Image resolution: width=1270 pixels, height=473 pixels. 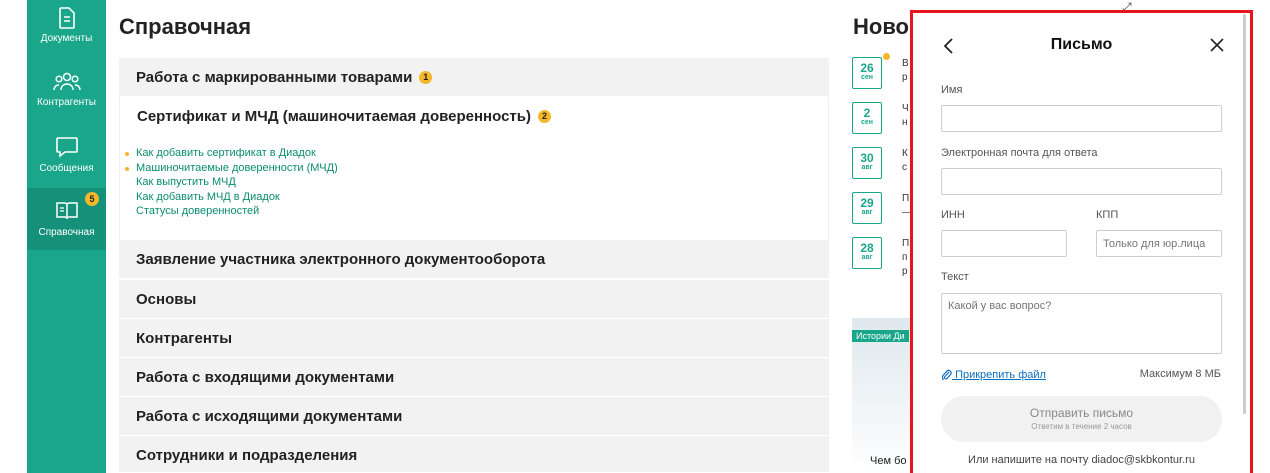 What do you see at coordinates (66, 168) in the screenshot?
I see `sidebar-item-label: Сообщения` at bounding box center [66, 168].